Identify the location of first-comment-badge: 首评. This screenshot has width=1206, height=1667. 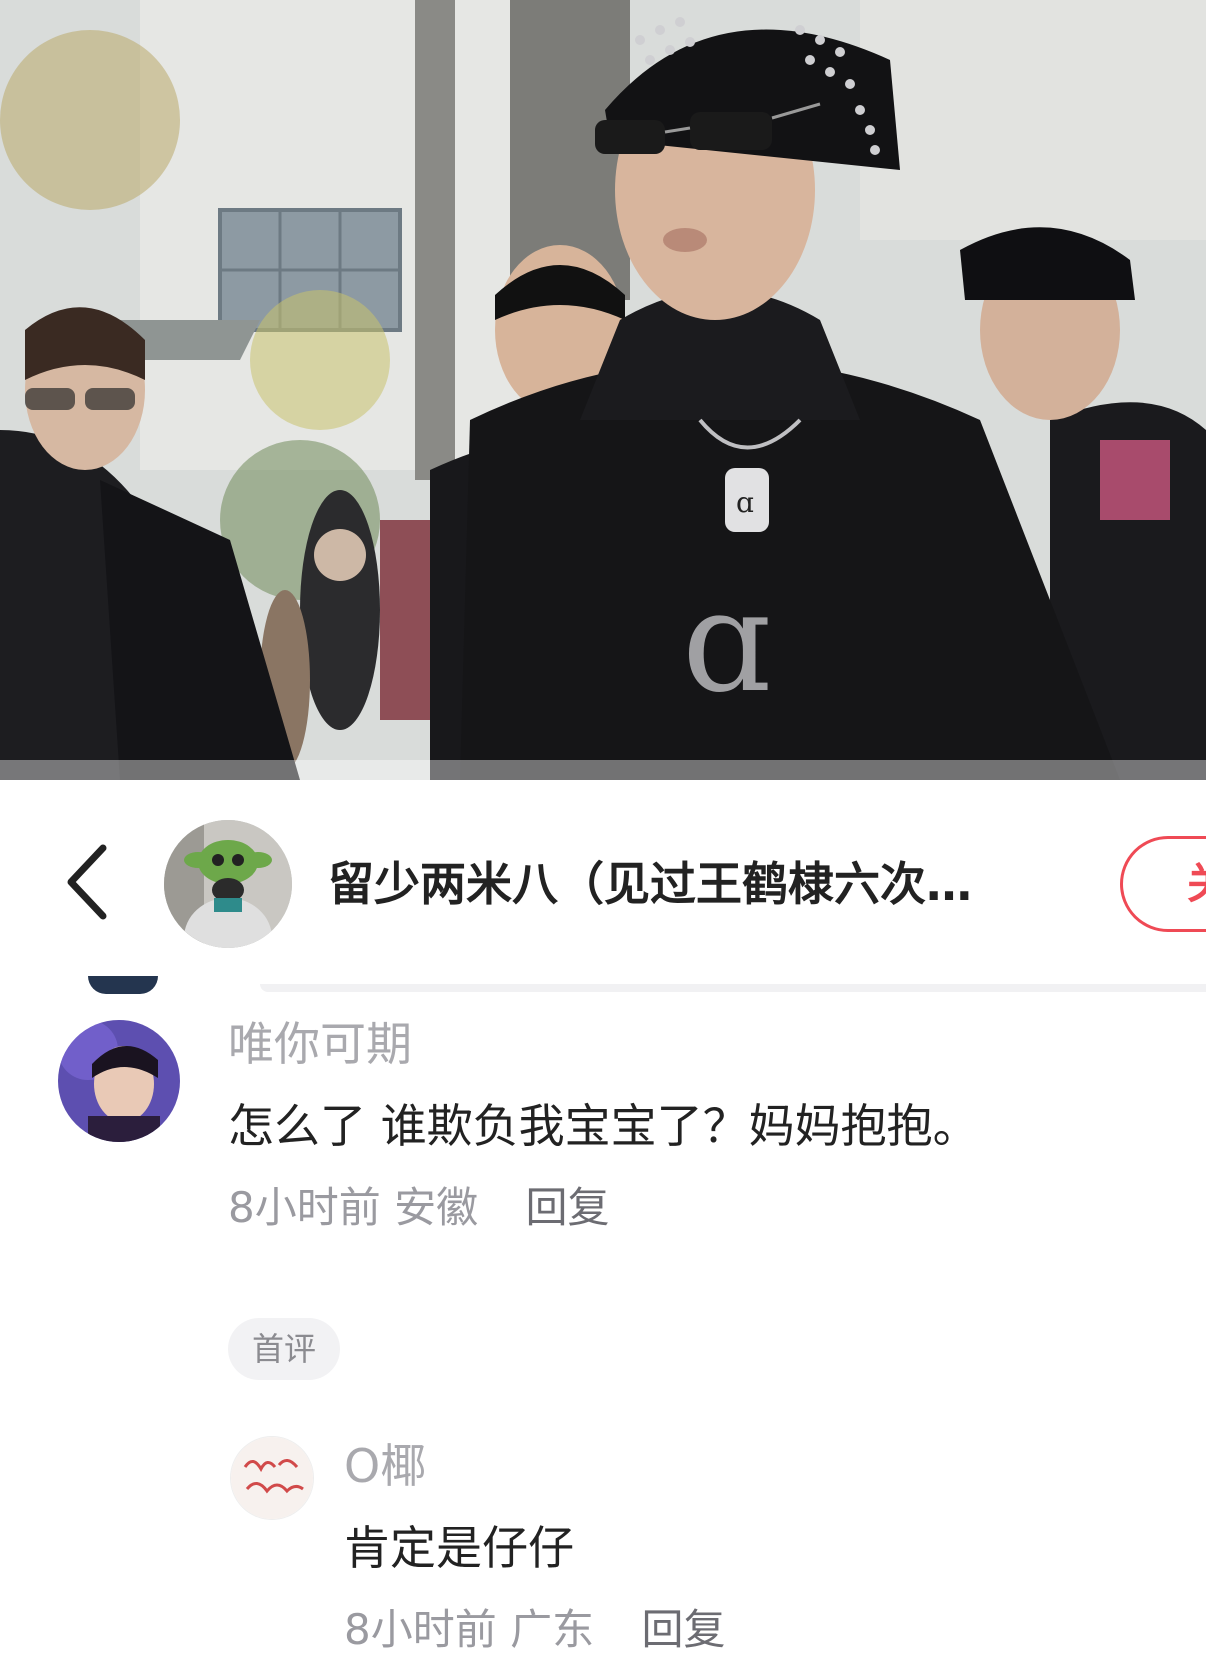
(284, 1349).